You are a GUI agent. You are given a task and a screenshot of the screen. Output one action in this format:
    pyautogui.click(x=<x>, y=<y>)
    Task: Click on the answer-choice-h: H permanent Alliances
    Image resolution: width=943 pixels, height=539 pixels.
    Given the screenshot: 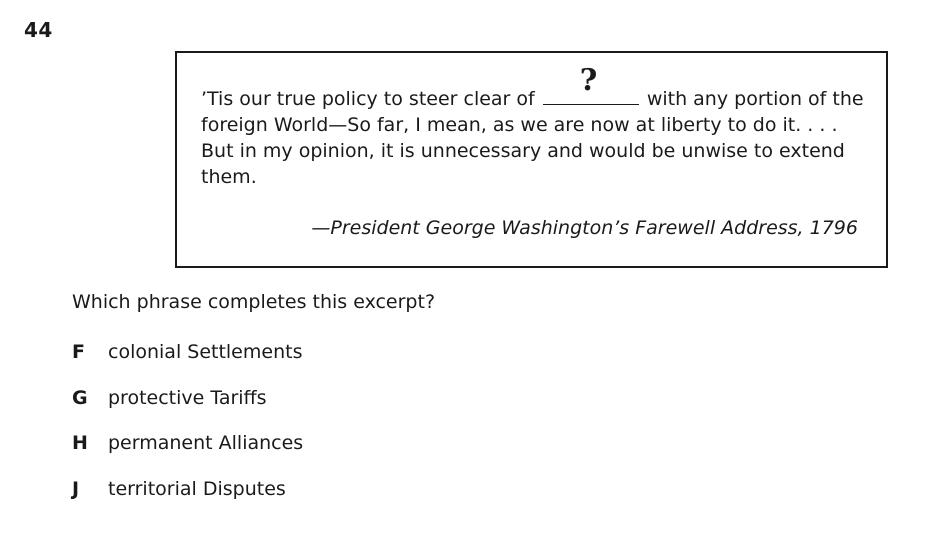 What is the action you would take?
    pyautogui.click(x=187, y=455)
    